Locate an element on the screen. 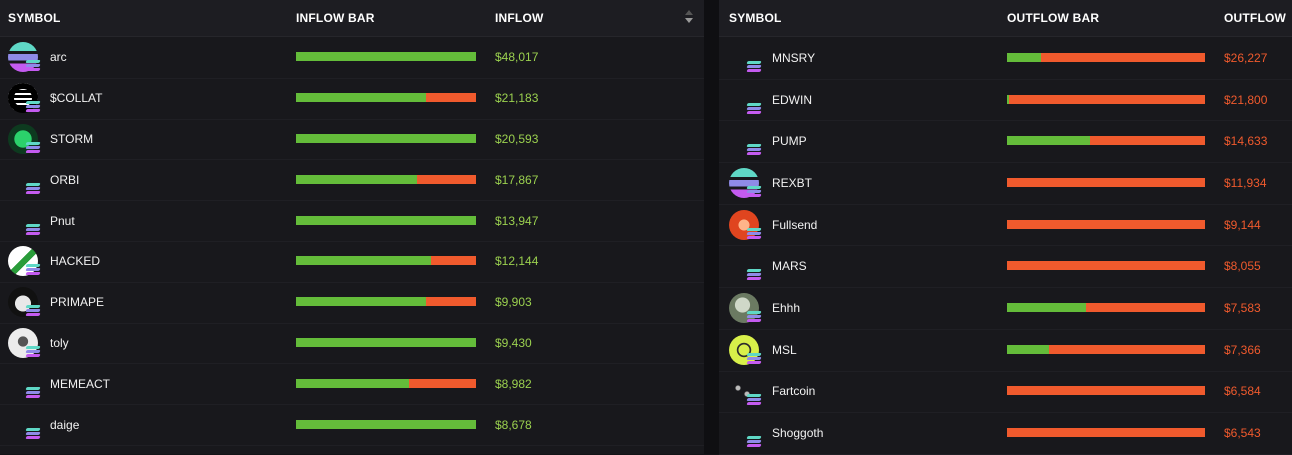 This screenshot has width=1292, height=455. table-row: Pnut $13,947 is located at coordinates (352, 221).